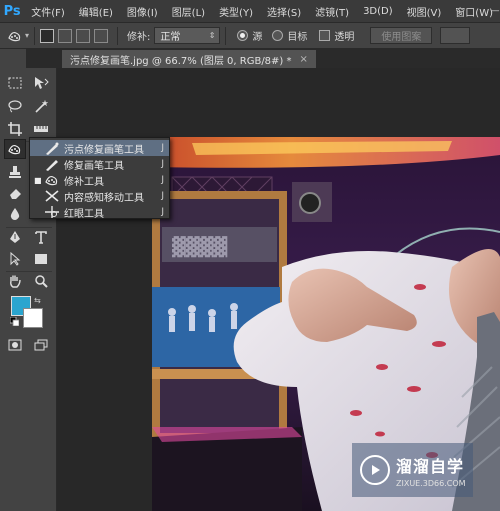  Describe the element at coordinates (455, 35) in the screenshot. I see `pattern-picker` at that location.